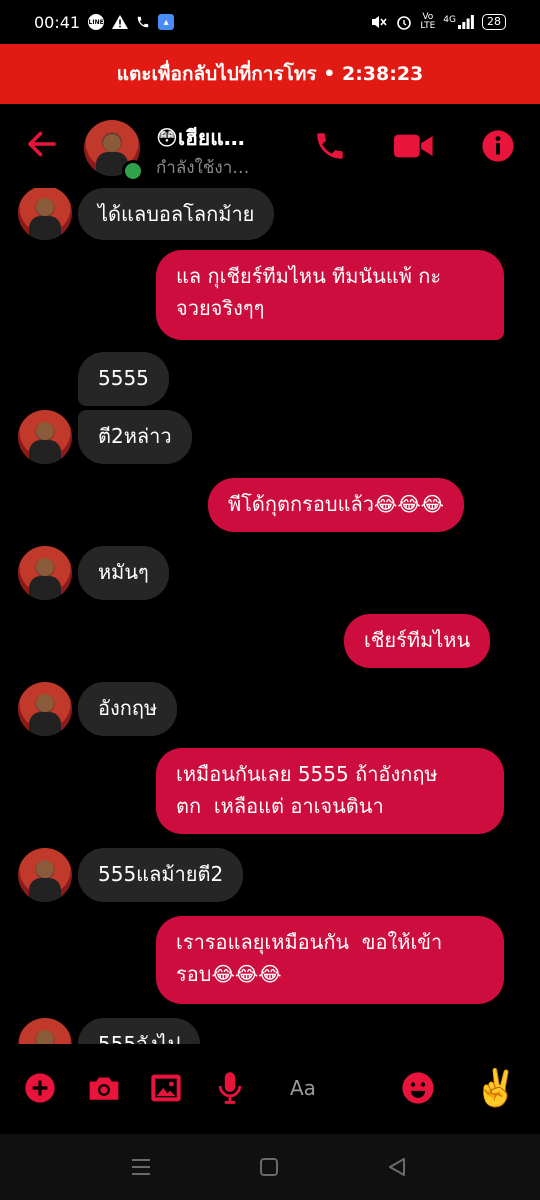  I want to click on network-type: 4G, so click(449, 20).